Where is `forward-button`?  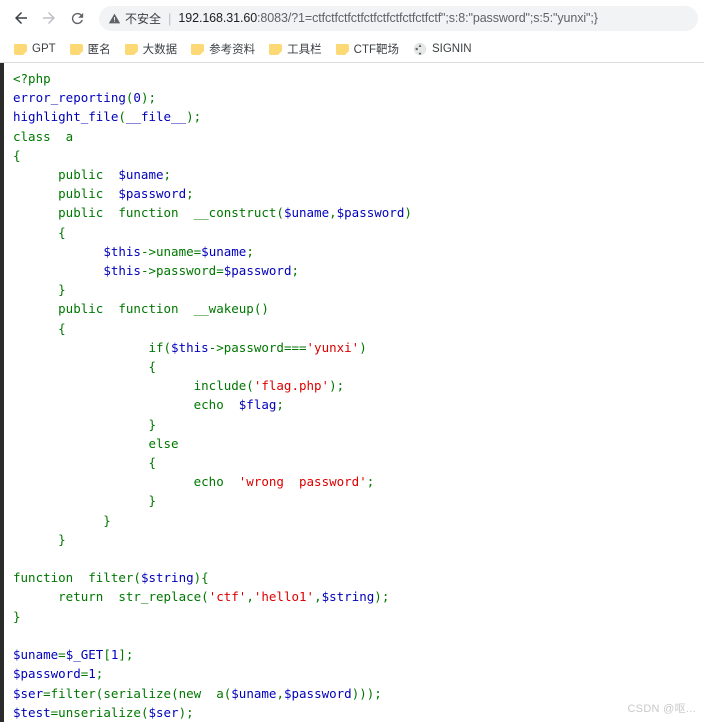
forward-button is located at coordinates (49, 18).